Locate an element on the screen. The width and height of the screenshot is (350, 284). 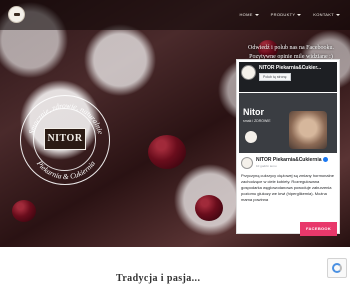
svg-text: Piekarnia & Cukiernia is located at coordinates (65, 169).